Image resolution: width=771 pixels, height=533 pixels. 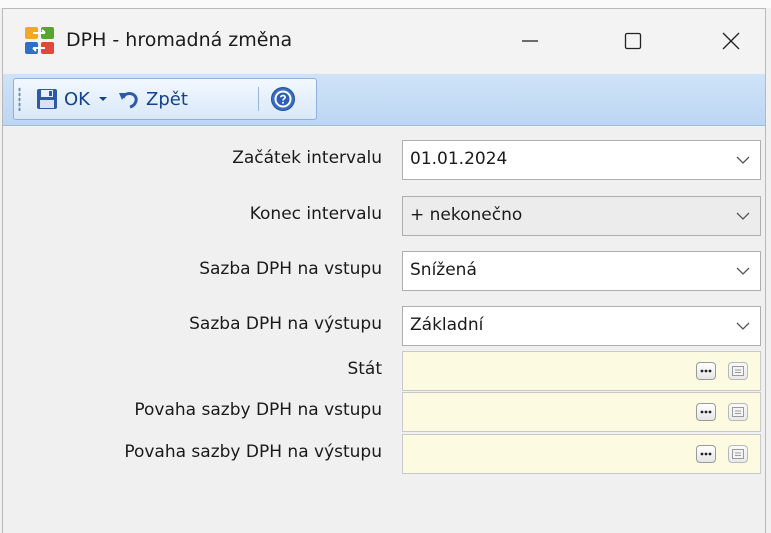 I want to click on form-row-vat-output: Sazba DPH na výstupu Základní, so click(x=384, y=326).